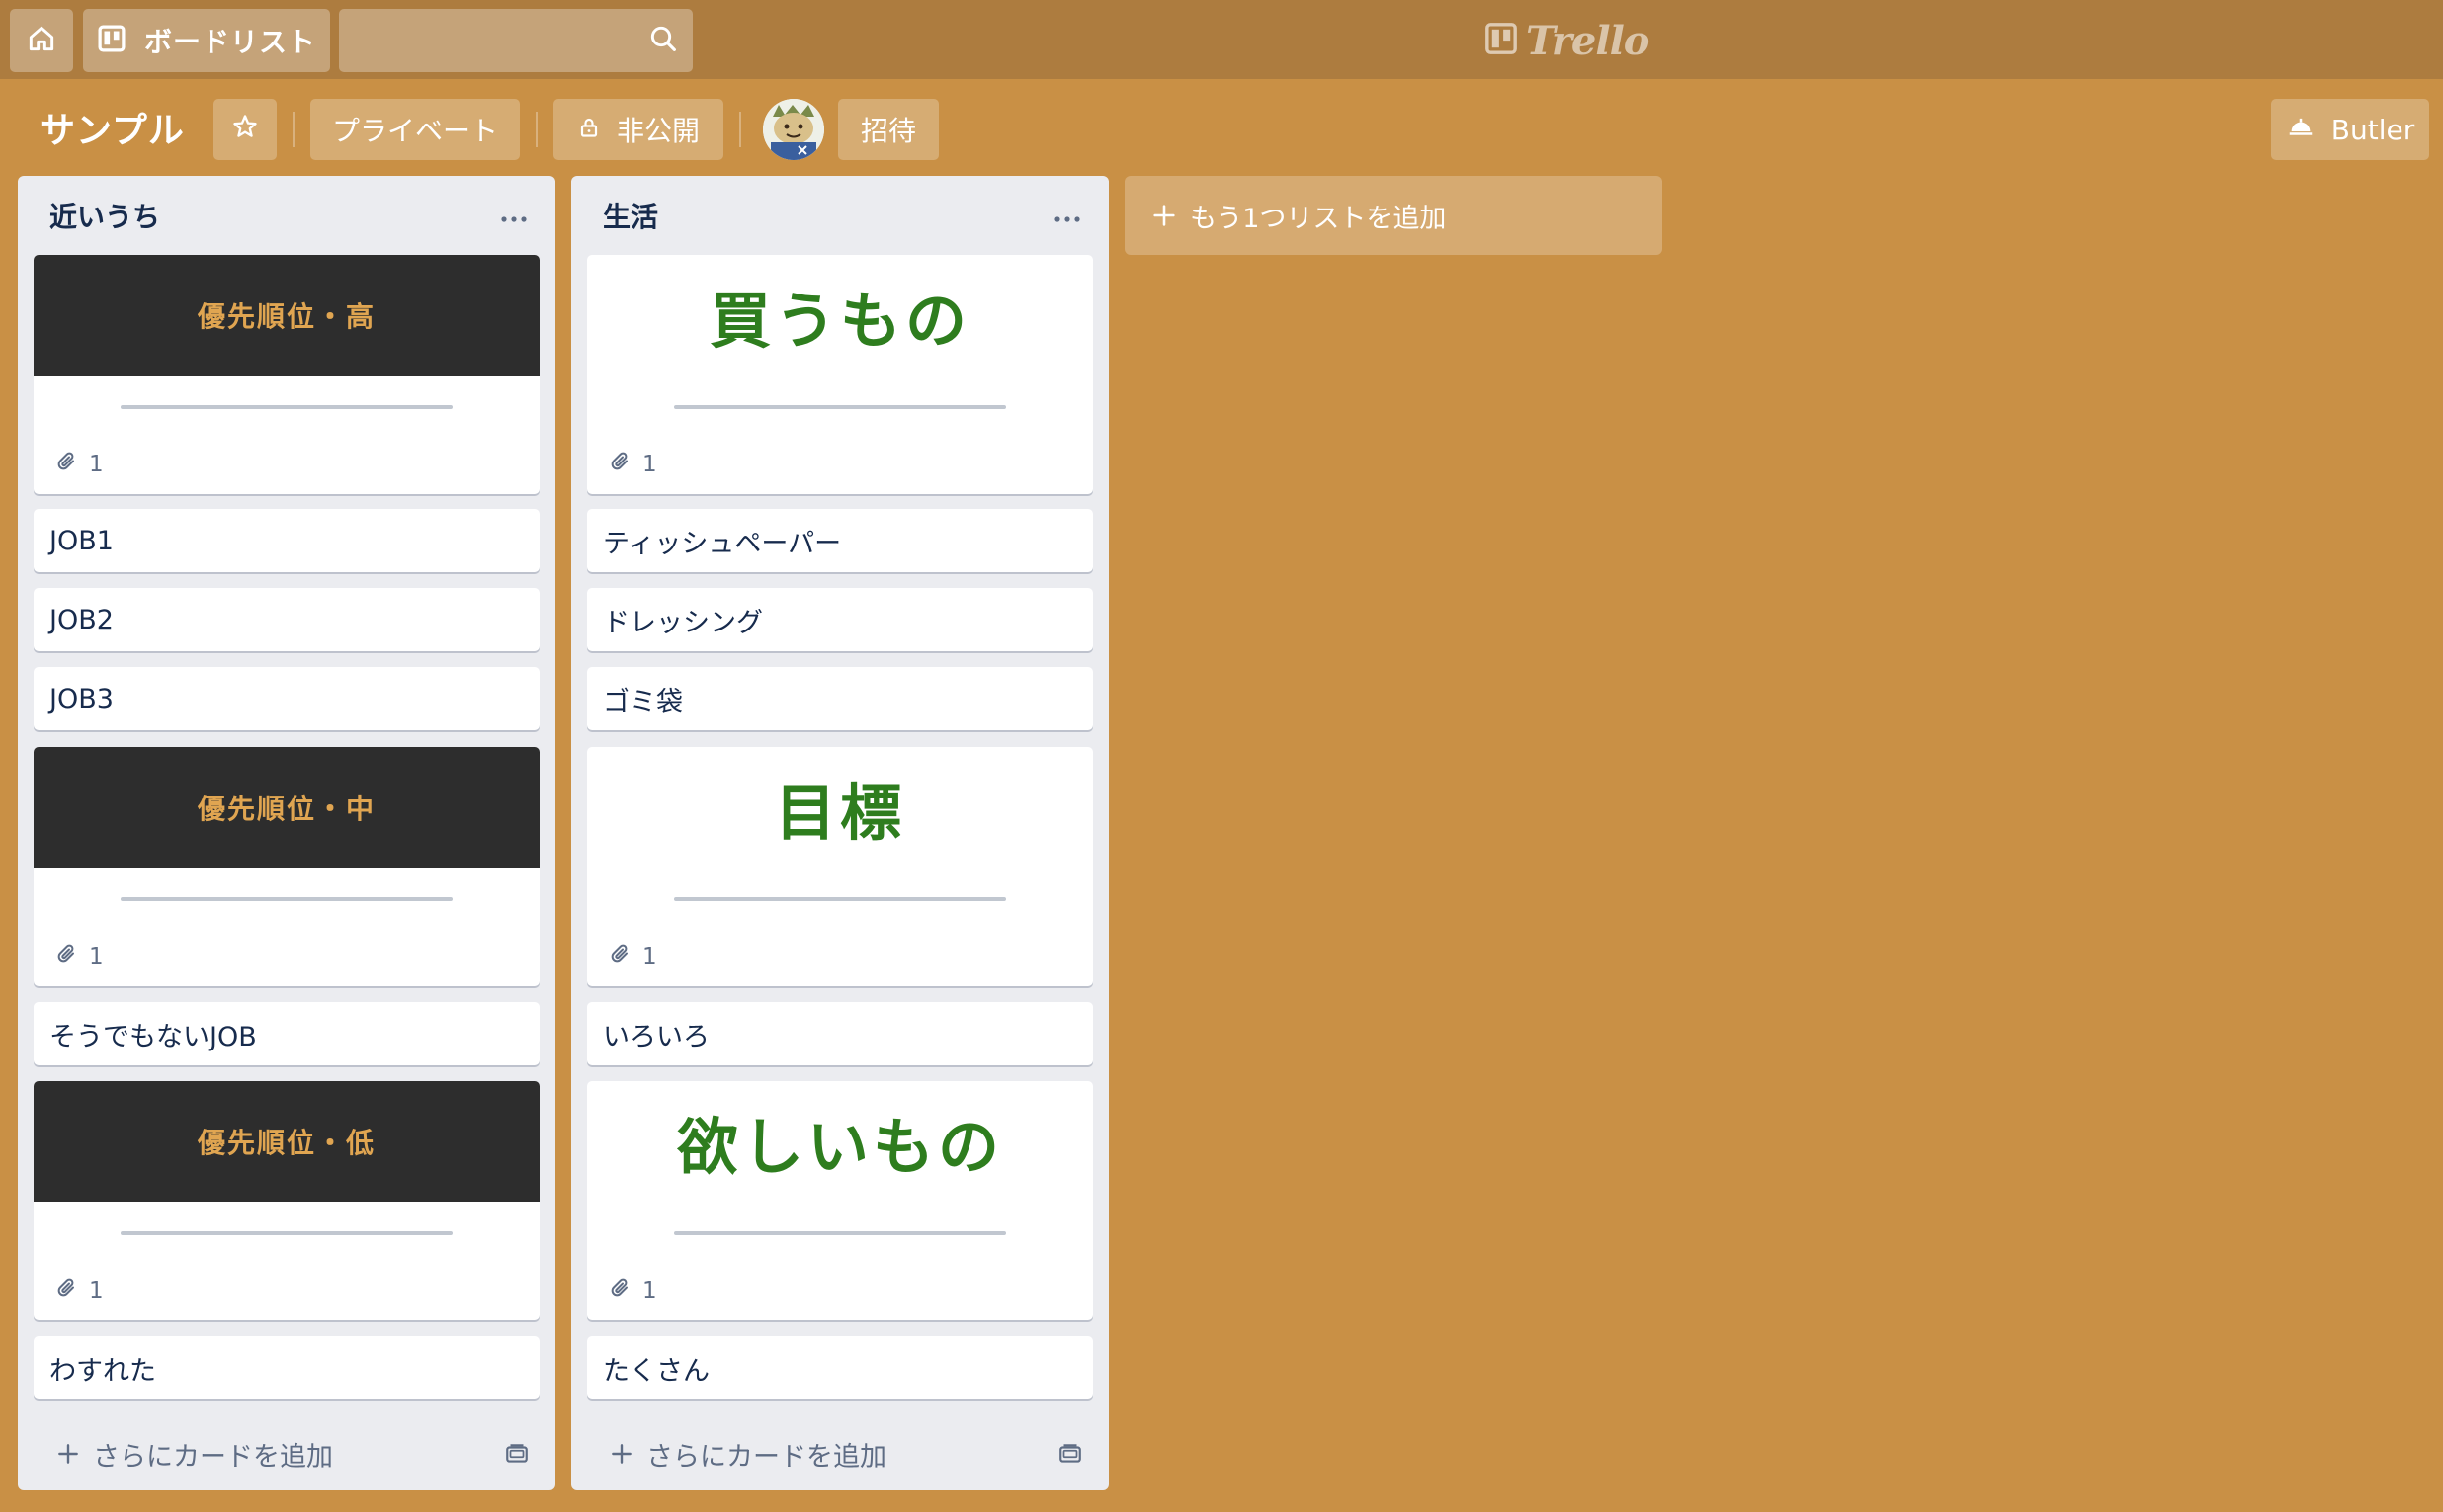  I want to click on board-icon, so click(111, 40).